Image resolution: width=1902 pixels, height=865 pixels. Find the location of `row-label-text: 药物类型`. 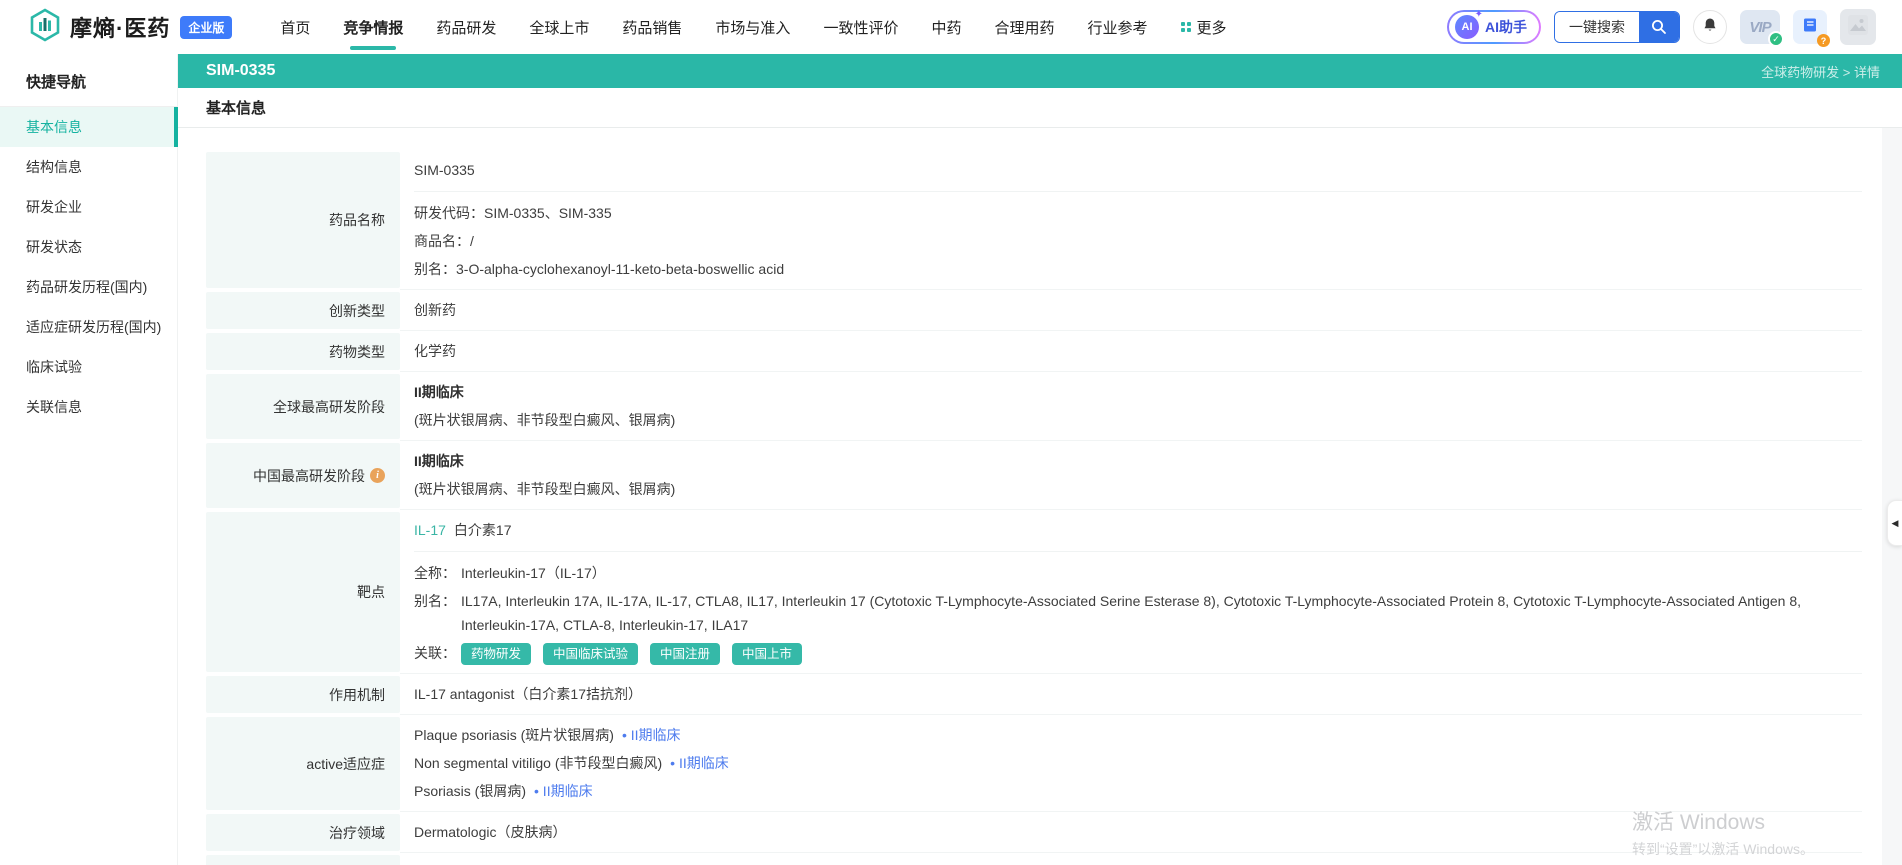

row-label-text: 药物类型 is located at coordinates (357, 351).